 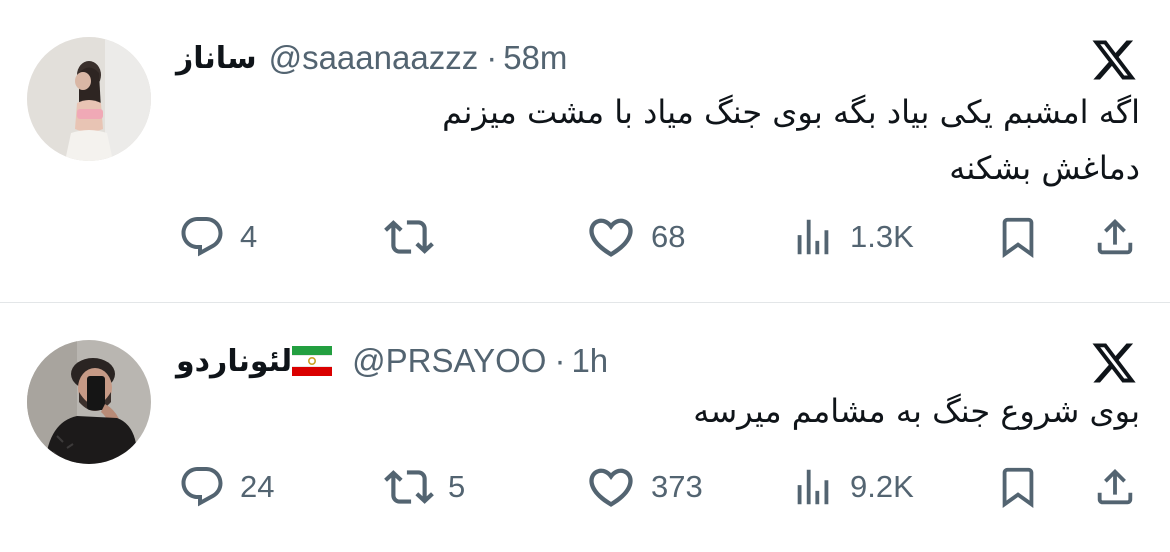 I want to click on tweet-text: بوی شروع جنگ به مشامم میرسه, so click(x=916, y=411).